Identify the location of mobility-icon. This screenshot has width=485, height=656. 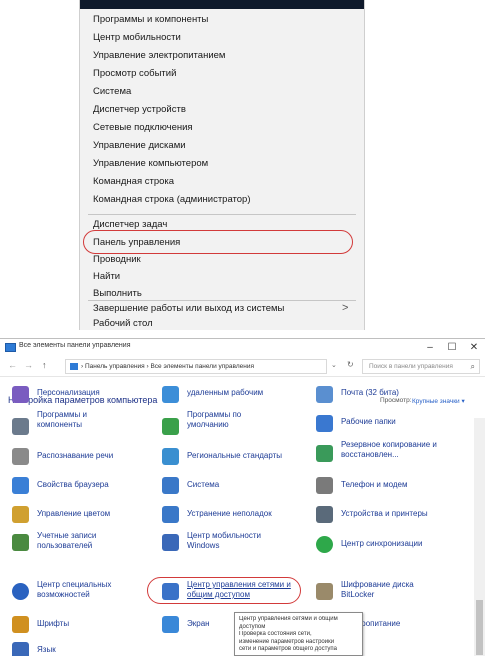
(170, 542).